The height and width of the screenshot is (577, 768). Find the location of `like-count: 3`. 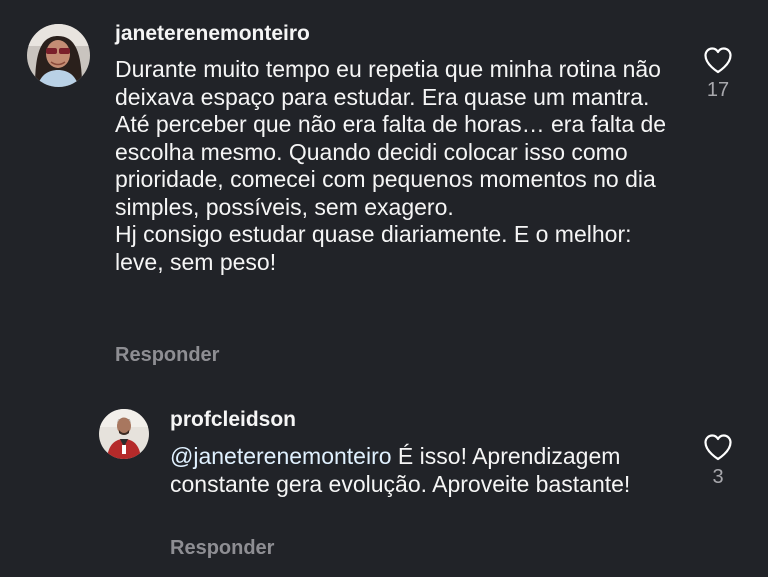

like-count: 3 is located at coordinates (718, 477).